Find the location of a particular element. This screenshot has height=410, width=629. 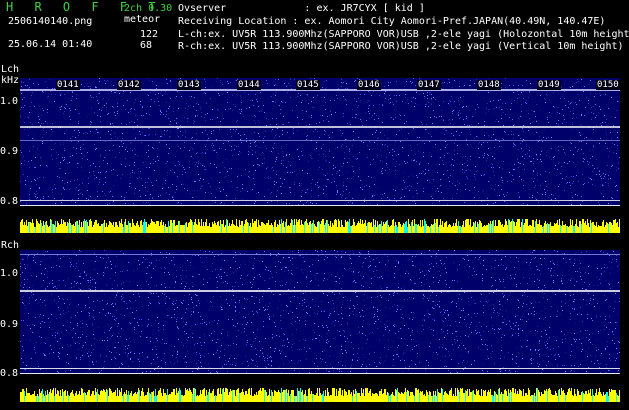

lch-ytick-1.0: 1.0 is located at coordinates (9, 101).